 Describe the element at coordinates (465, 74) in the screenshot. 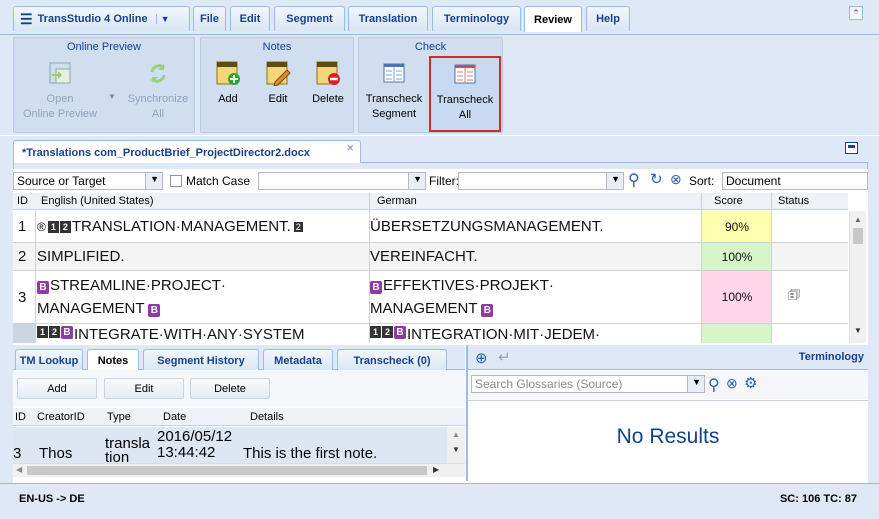

I see `transcheck-all-icon` at that location.